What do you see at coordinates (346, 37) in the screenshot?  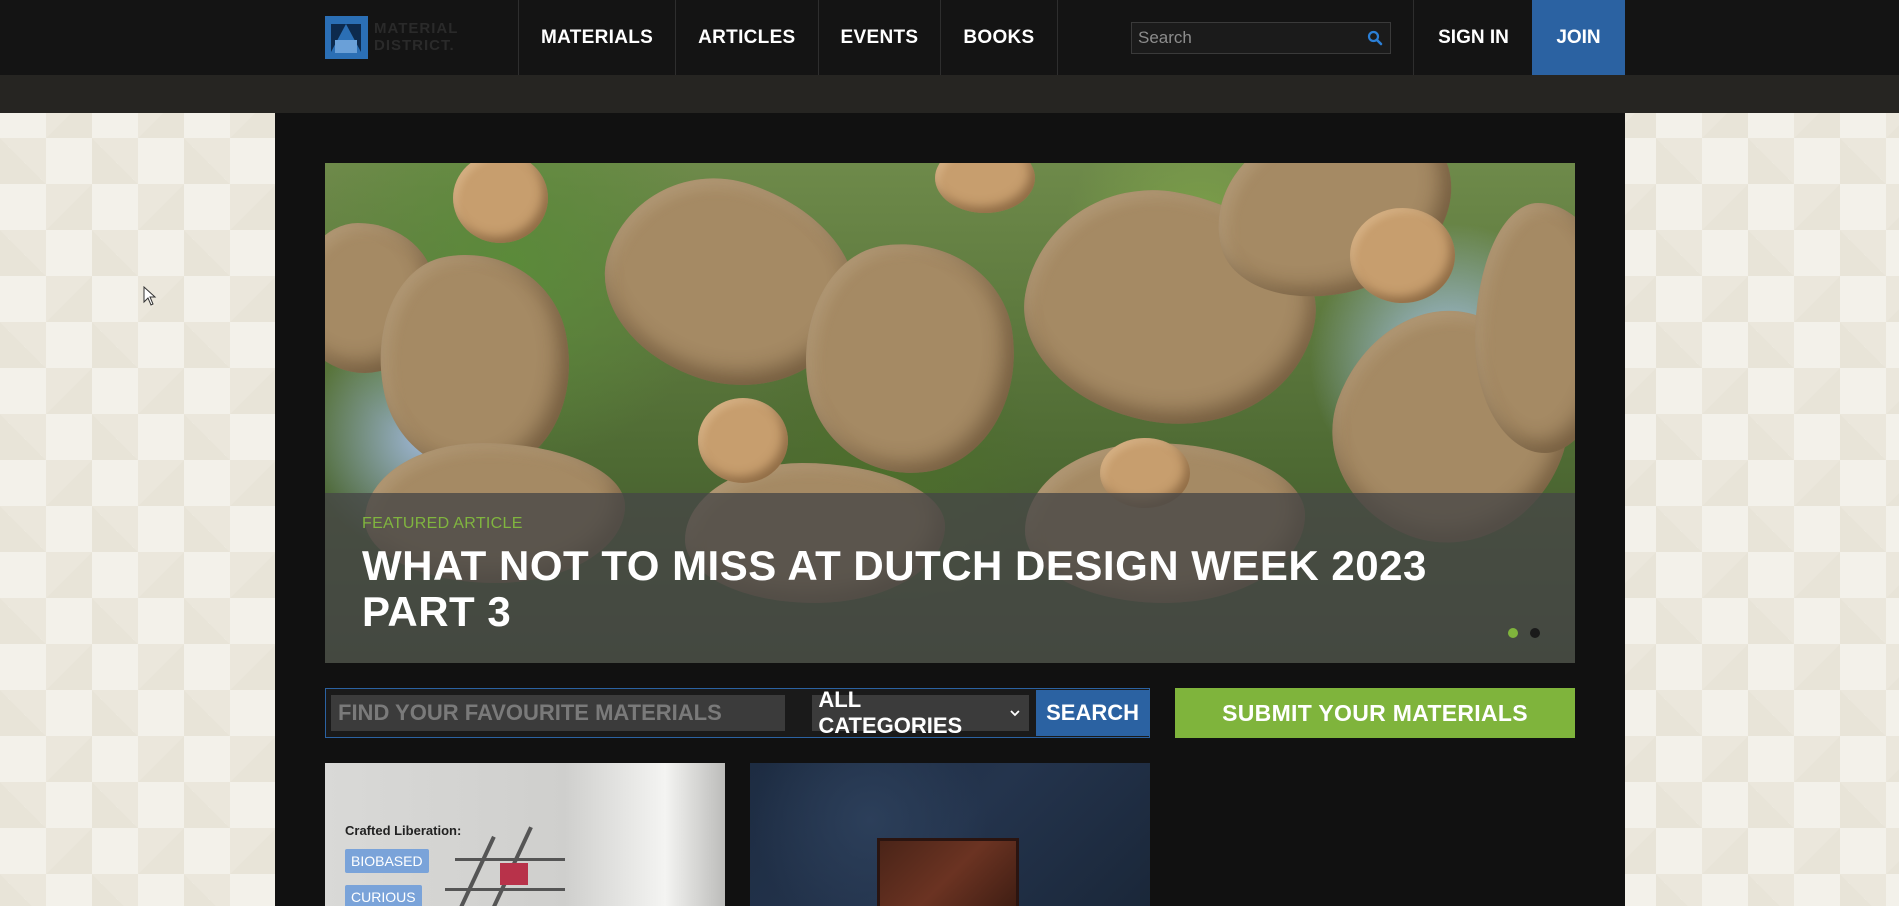 I see `logo-mark-icon` at bounding box center [346, 37].